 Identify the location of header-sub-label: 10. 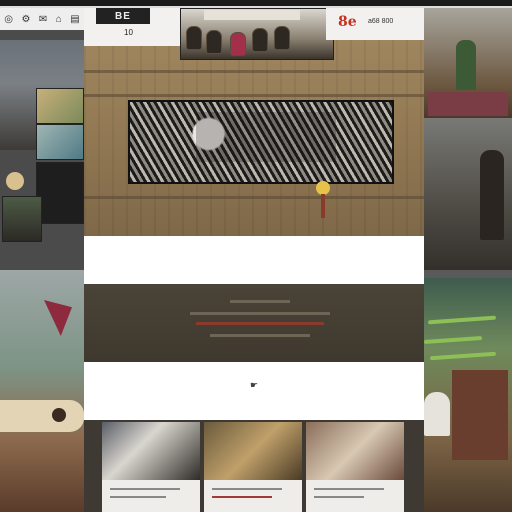
(128, 32).